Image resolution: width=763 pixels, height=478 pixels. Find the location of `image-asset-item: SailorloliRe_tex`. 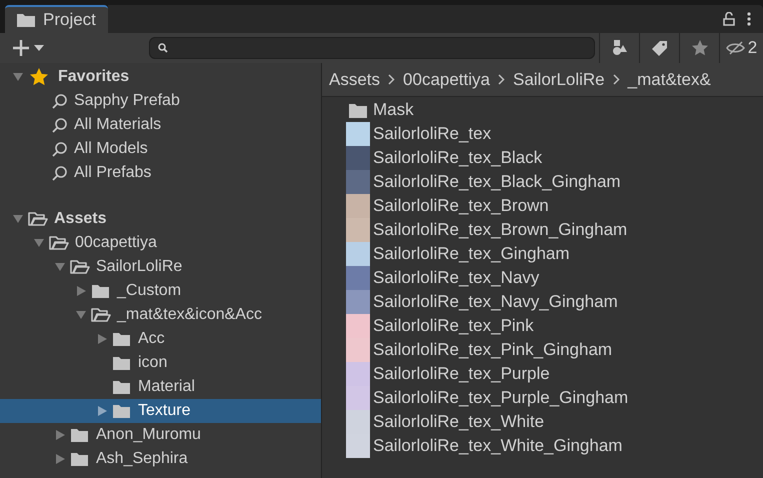

image-asset-item: SailorloliRe_tex is located at coordinates (542, 134).